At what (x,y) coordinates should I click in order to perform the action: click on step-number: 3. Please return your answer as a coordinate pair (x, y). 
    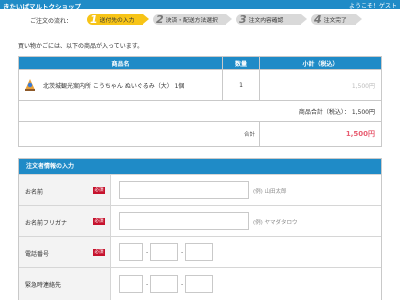
    Looking at the image, I should click on (243, 19).